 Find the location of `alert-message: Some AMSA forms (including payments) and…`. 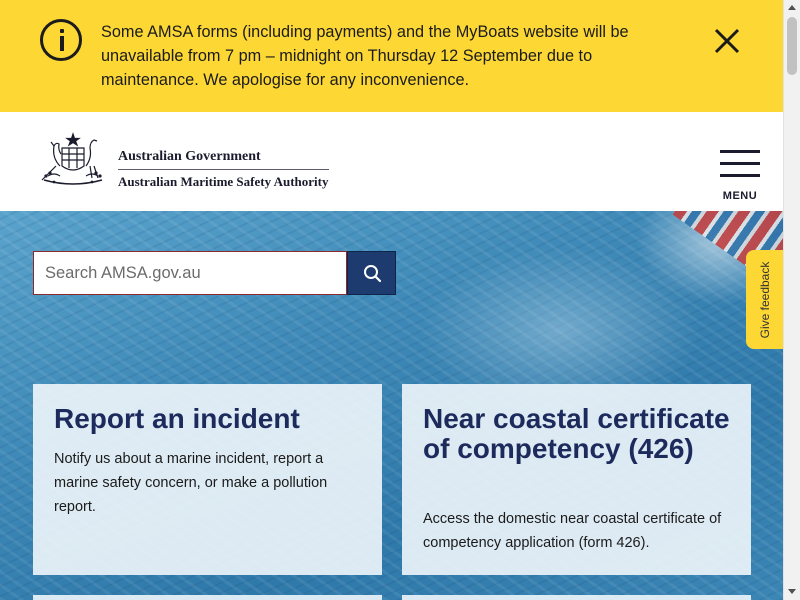

alert-message: Some AMSA forms (including payments) and… is located at coordinates (365, 56).